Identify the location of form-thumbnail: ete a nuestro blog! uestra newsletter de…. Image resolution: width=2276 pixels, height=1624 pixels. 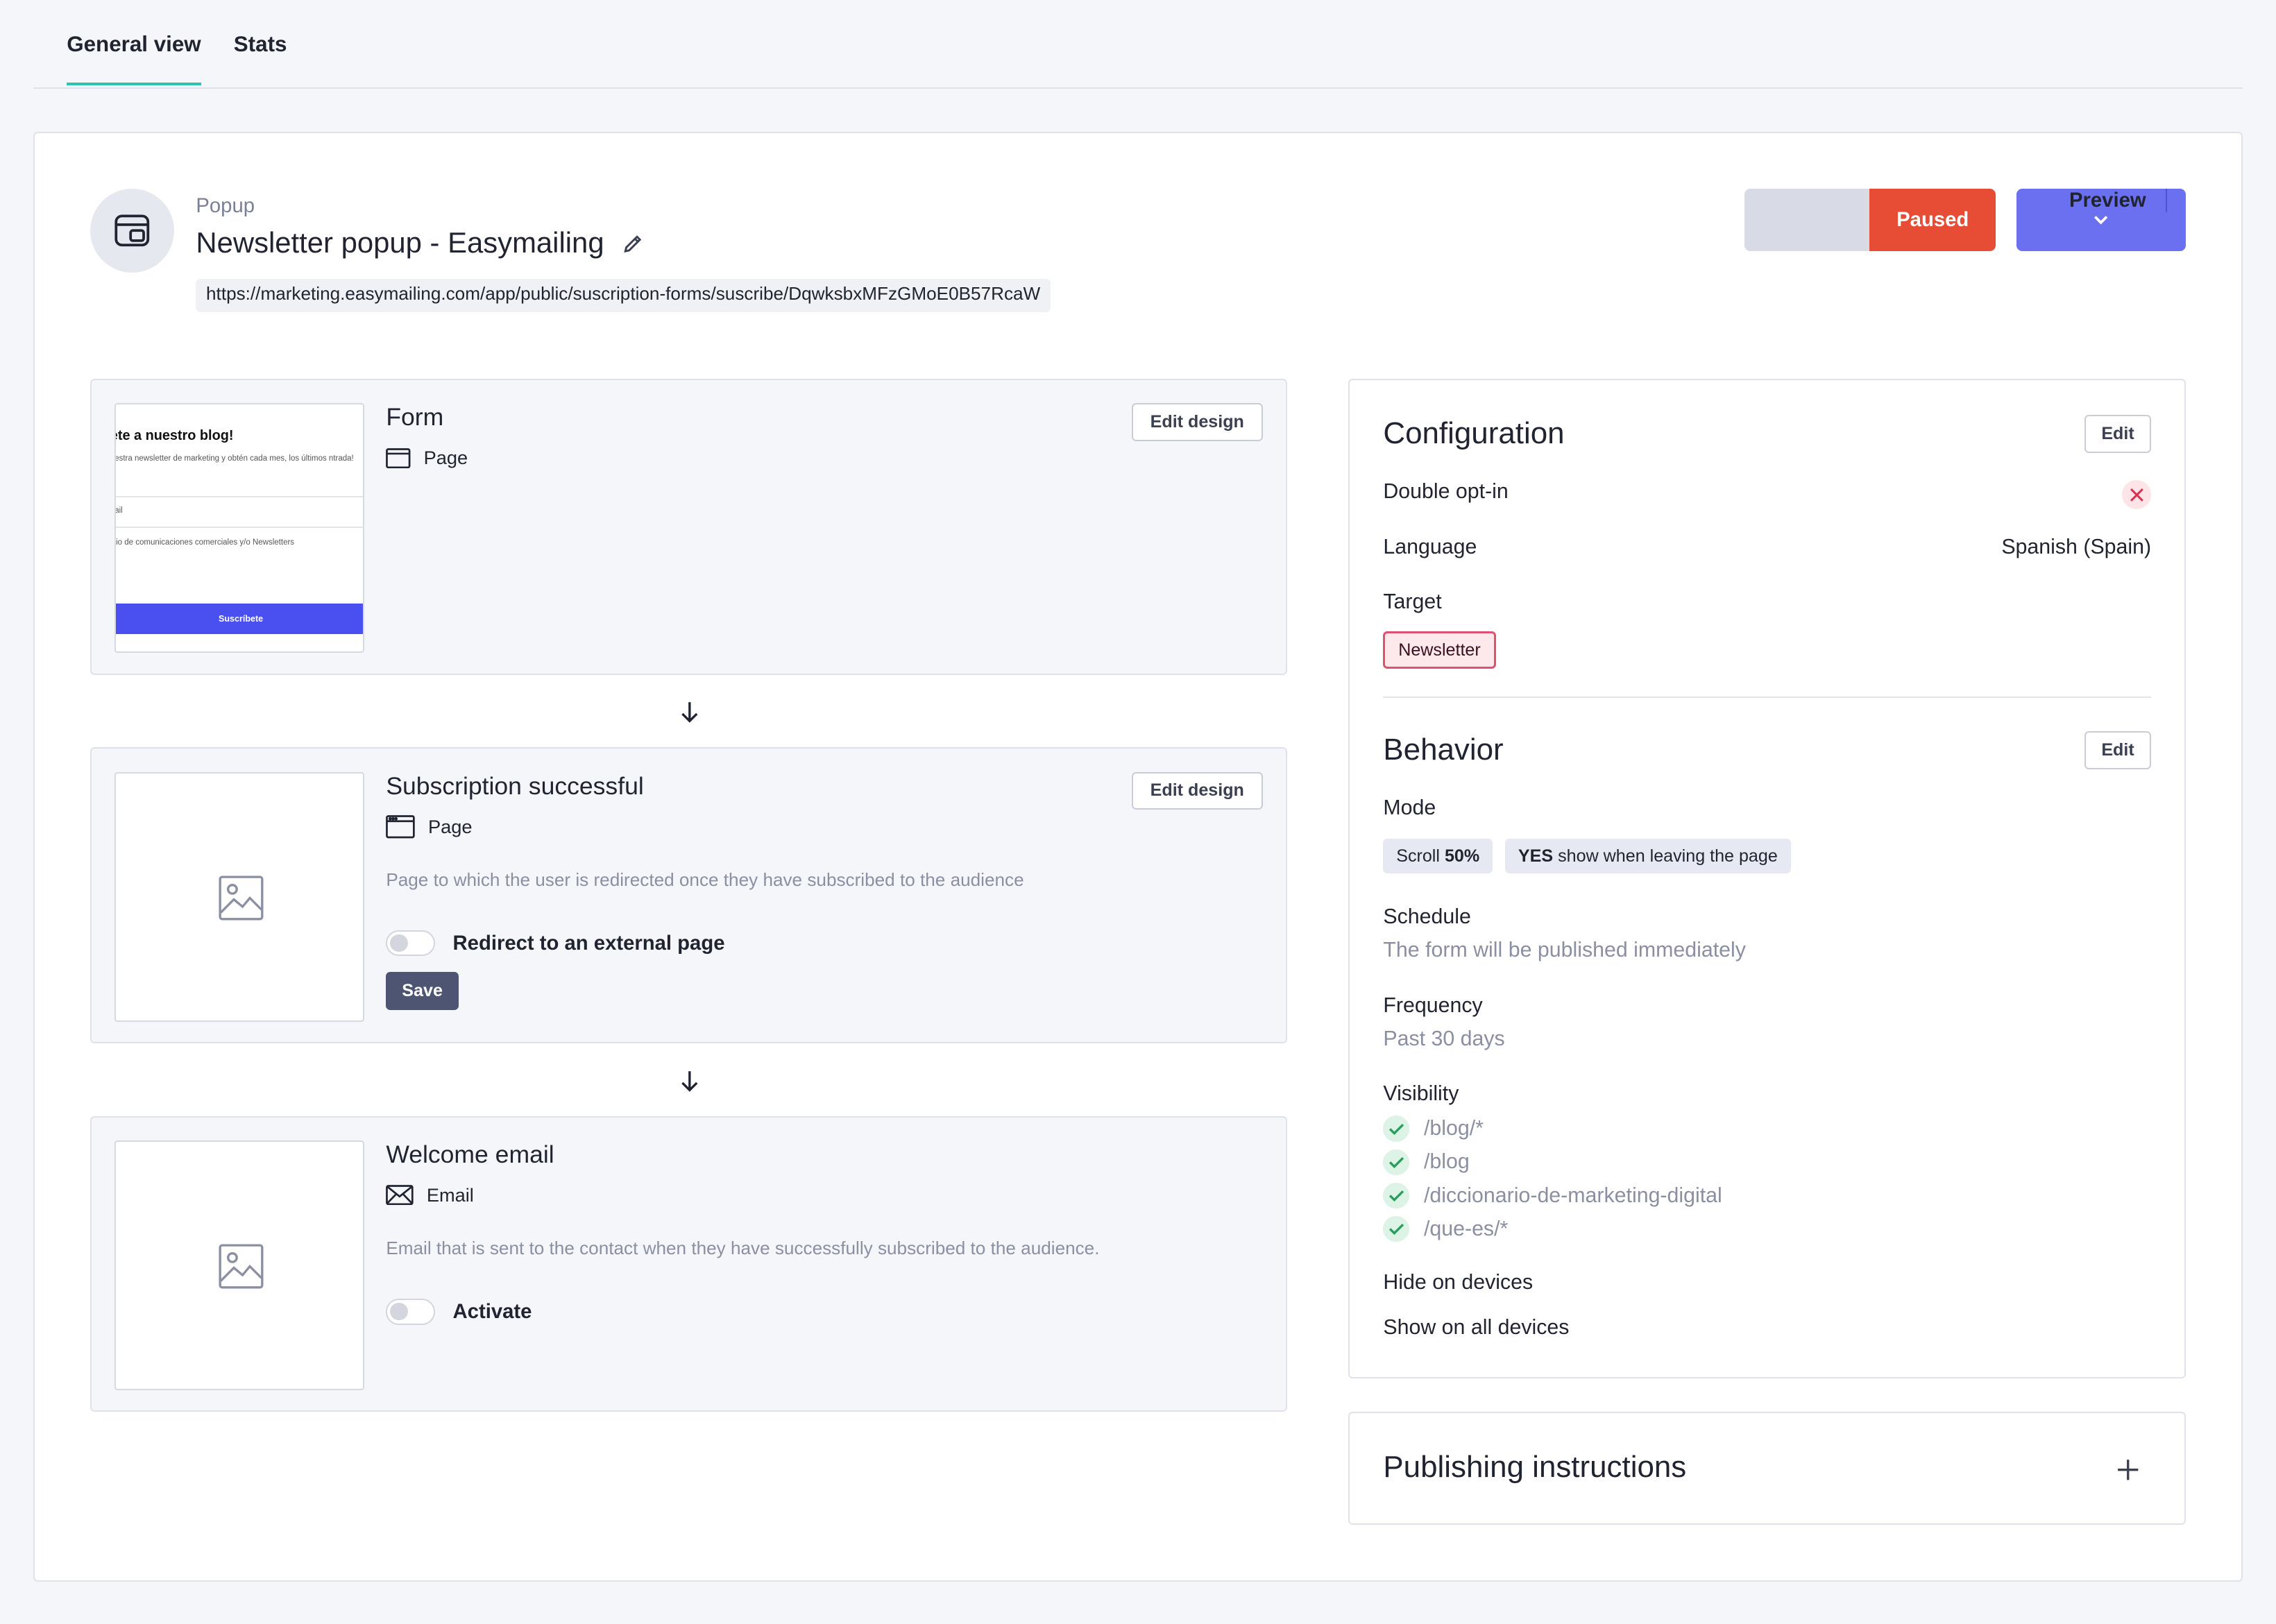
(239, 528).